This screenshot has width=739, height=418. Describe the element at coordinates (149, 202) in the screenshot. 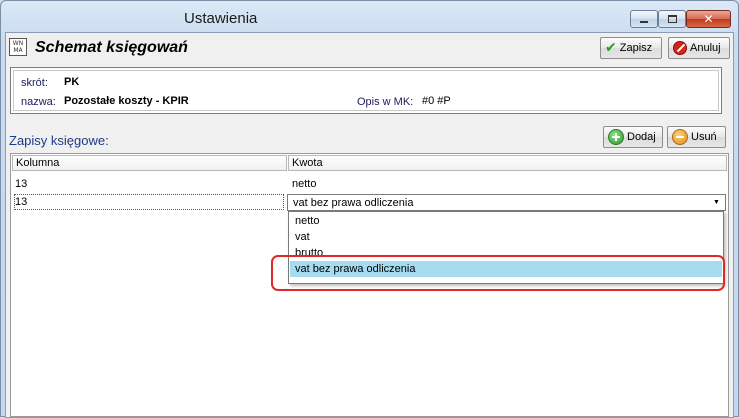

I see `focused-cell-kolumna` at that location.